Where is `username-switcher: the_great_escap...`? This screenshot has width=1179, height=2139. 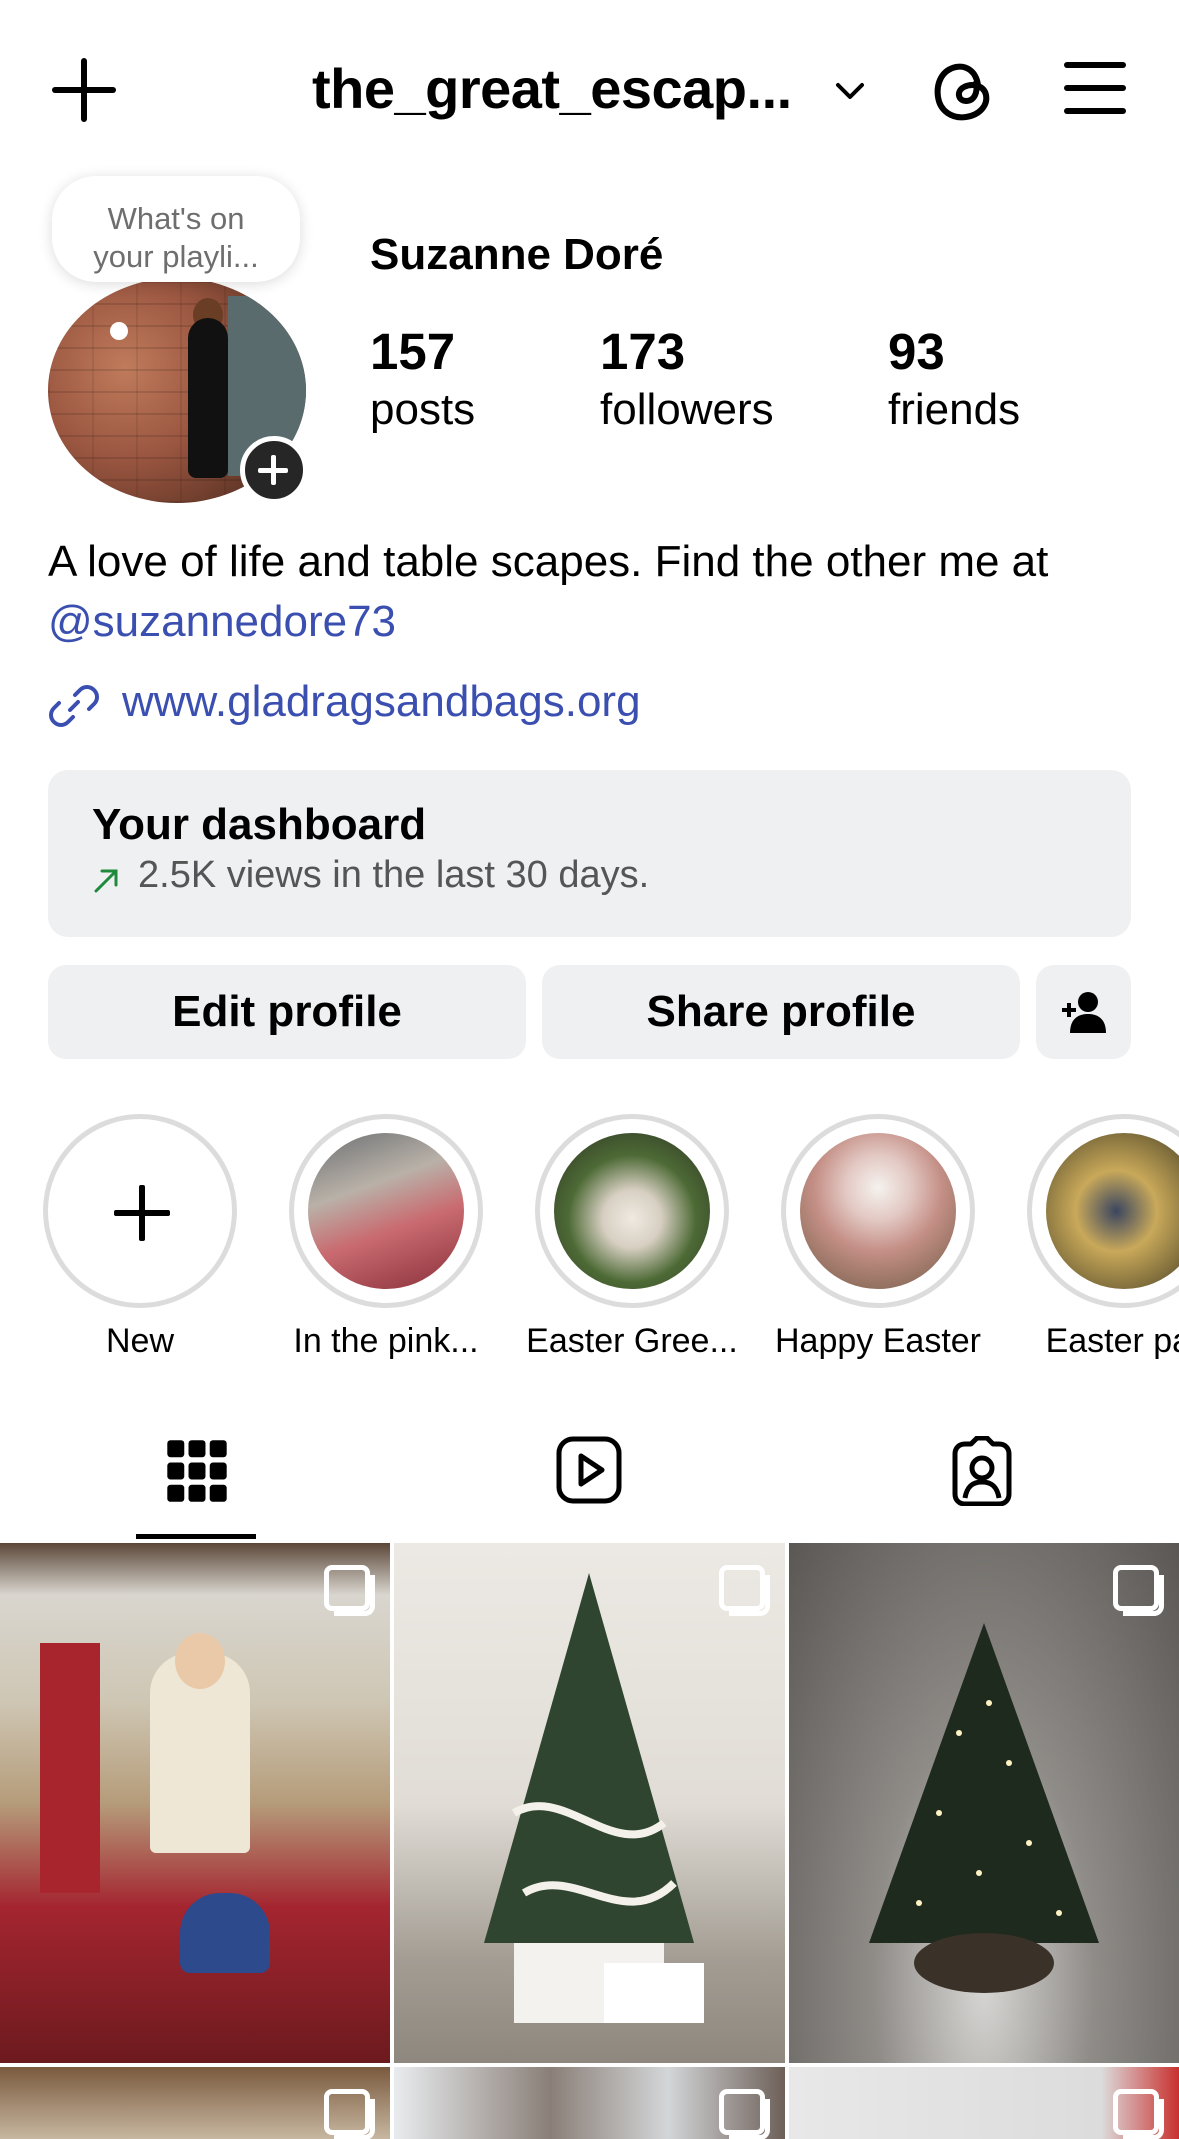
username-switcher: the_great_escap... is located at coordinates (552, 88).